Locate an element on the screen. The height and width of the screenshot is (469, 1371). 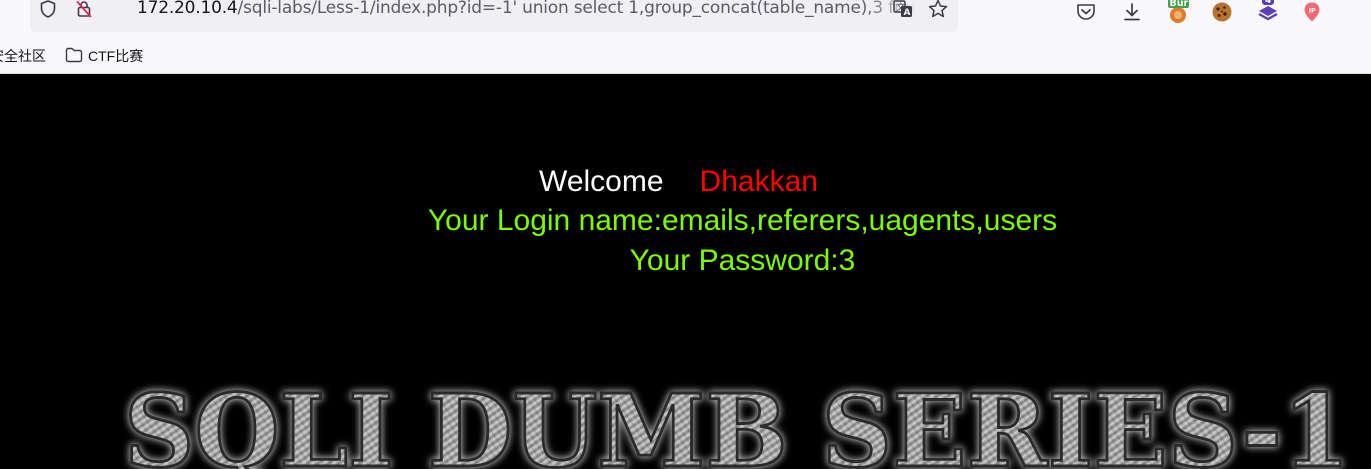
svg-text: IP is located at coordinates (1312, 11).